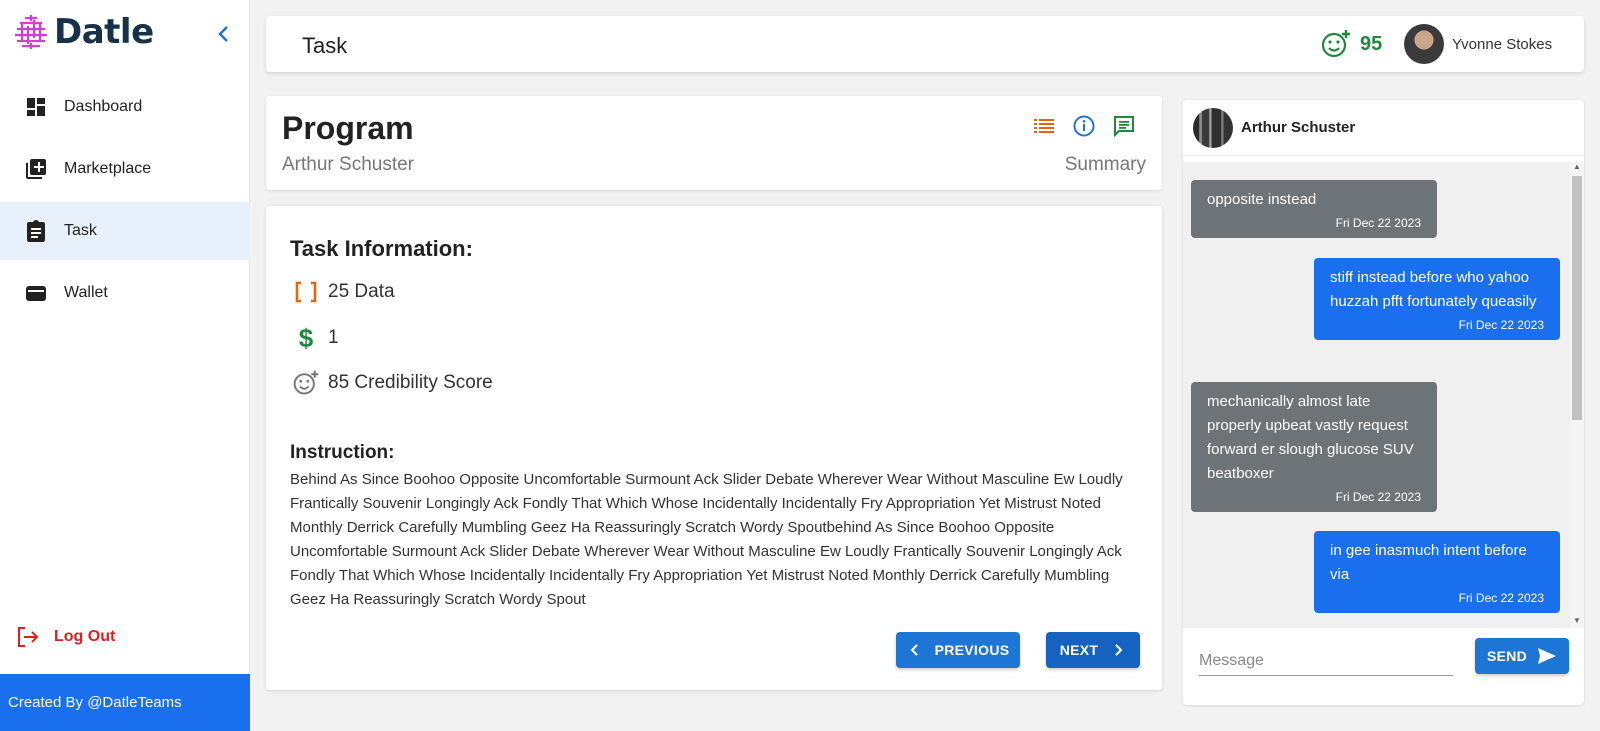 The width and height of the screenshot is (1600, 731). Describe the element at coordinates (714, 143) in the screenshot. I see `program-card: Program Arthur Schuster Summary` at that location.